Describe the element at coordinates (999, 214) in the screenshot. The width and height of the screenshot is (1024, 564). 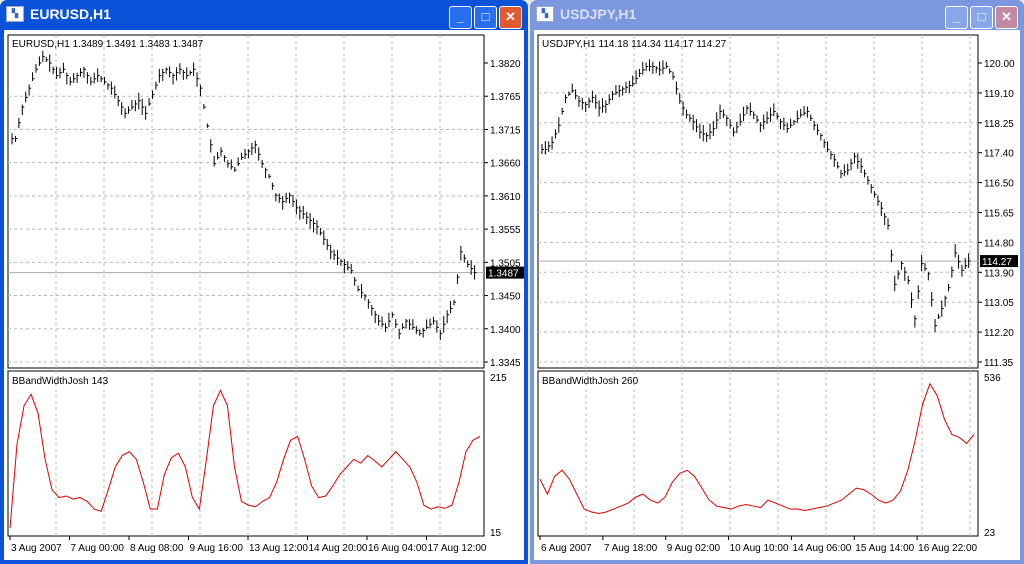
I see `price-tick-label: 115.65` at that location.